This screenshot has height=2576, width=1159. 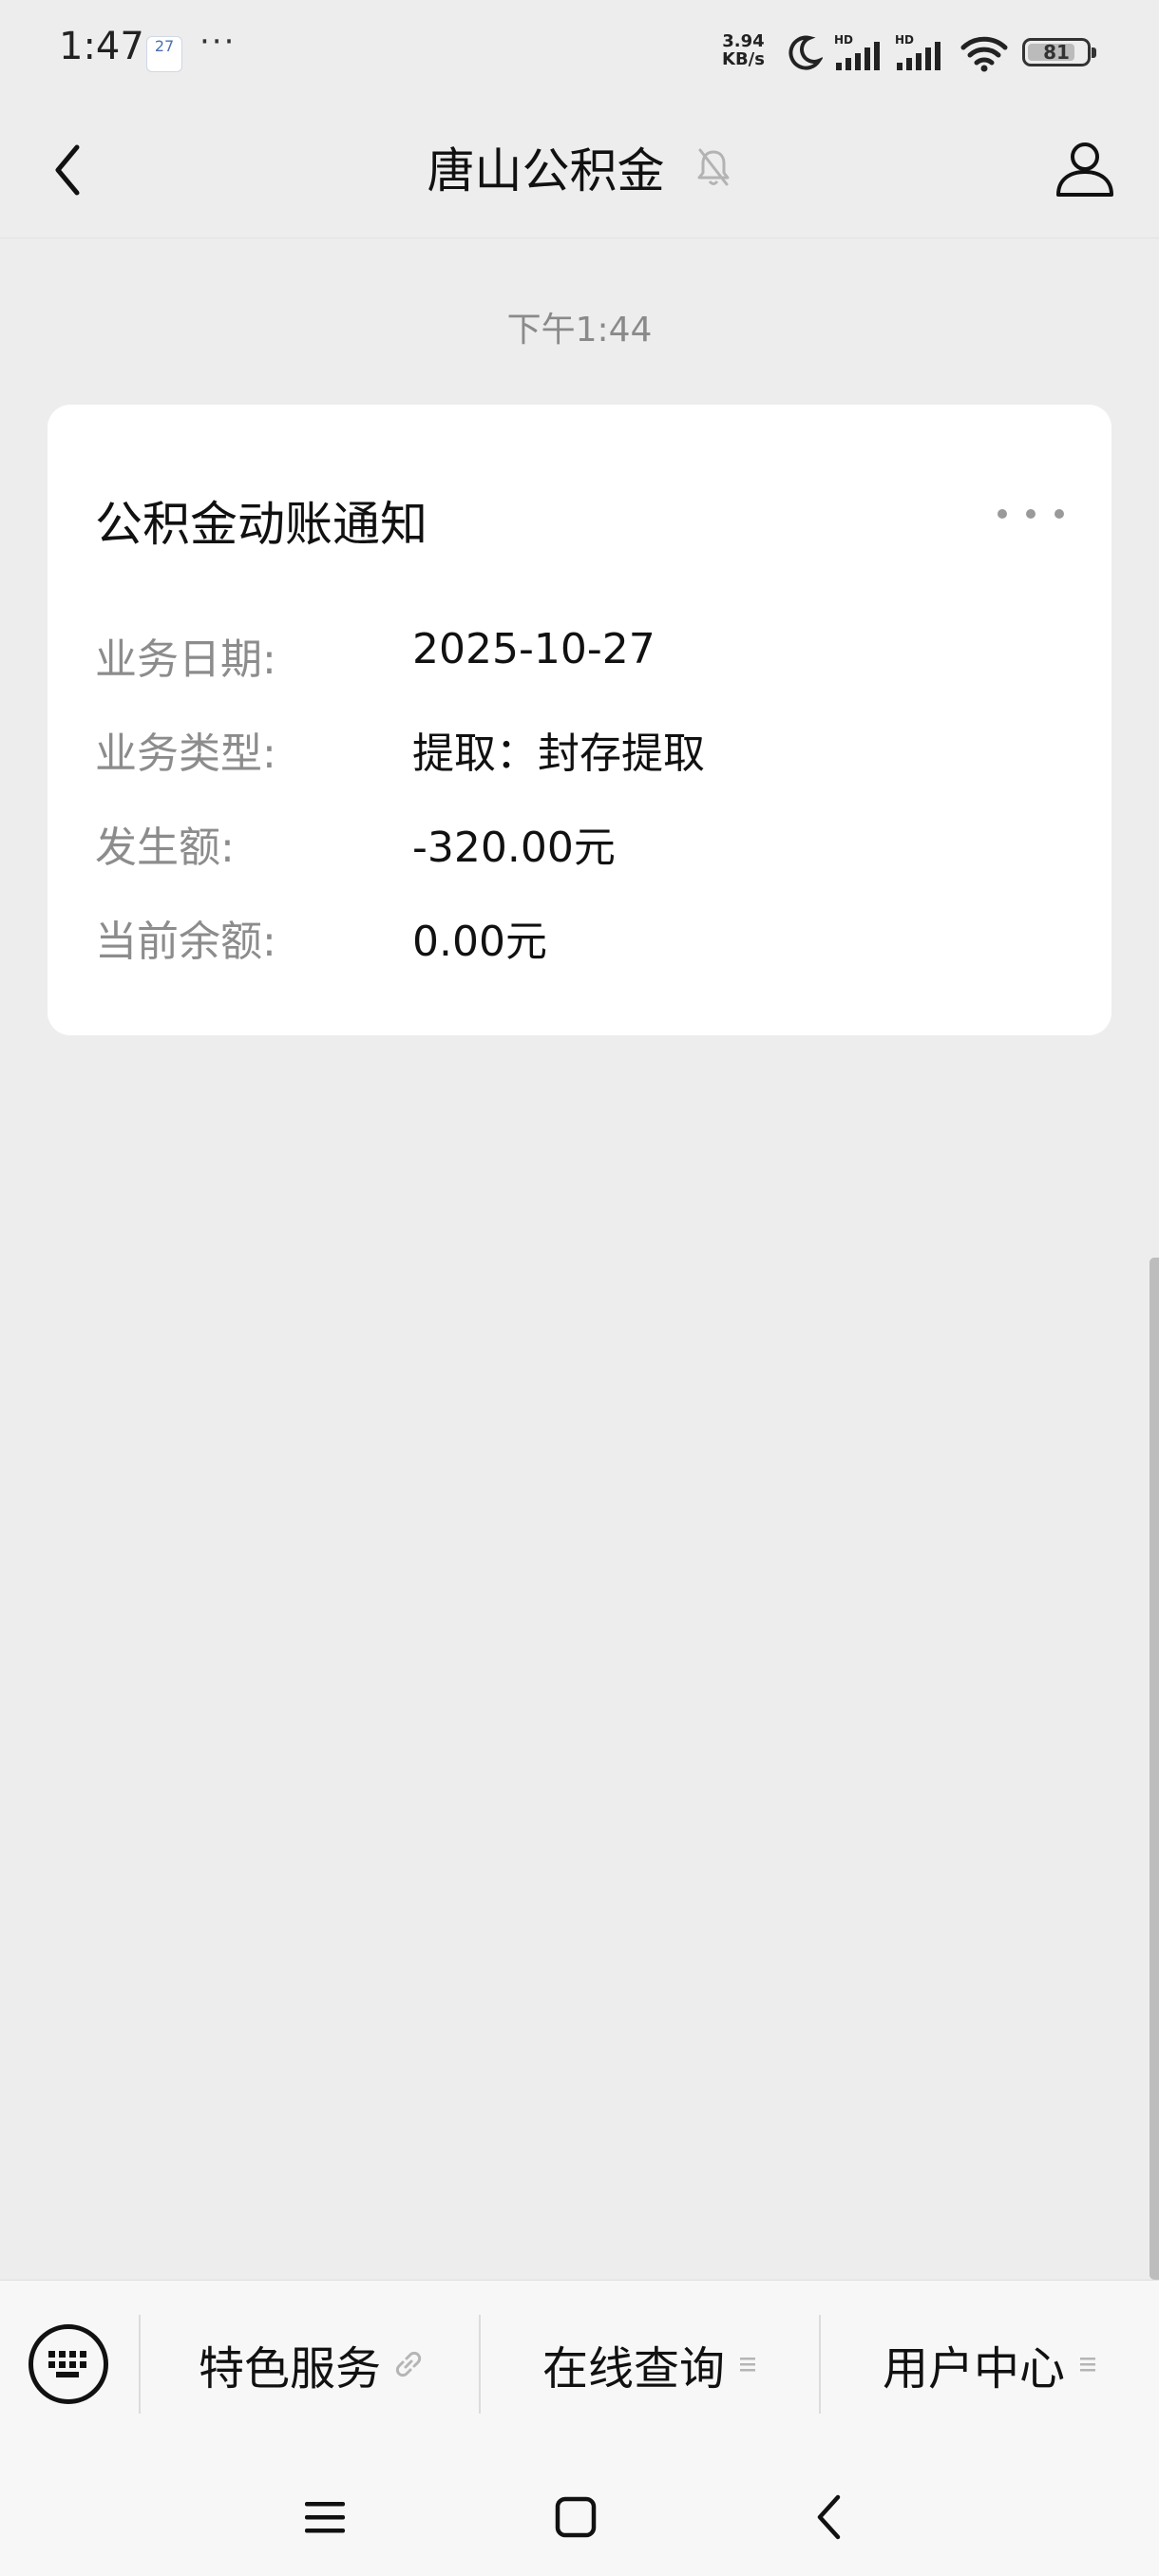 What do you see at coordinates (973, 2369) in the screenshot?
I see `menu-item-label: 用户中心` at bounding box center [973, 2369].